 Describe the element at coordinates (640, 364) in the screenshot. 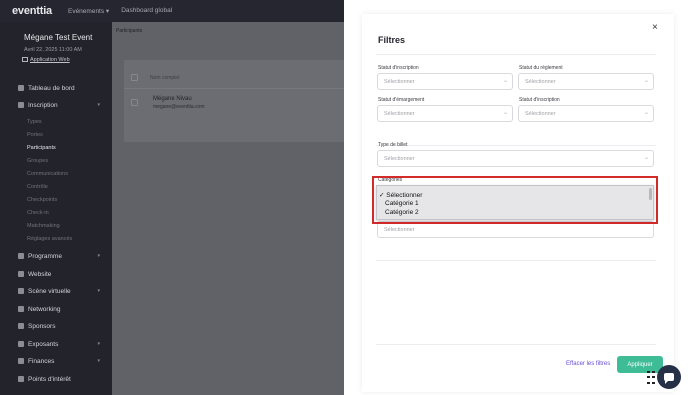

I see `apply-button: Appliquer` at that location.